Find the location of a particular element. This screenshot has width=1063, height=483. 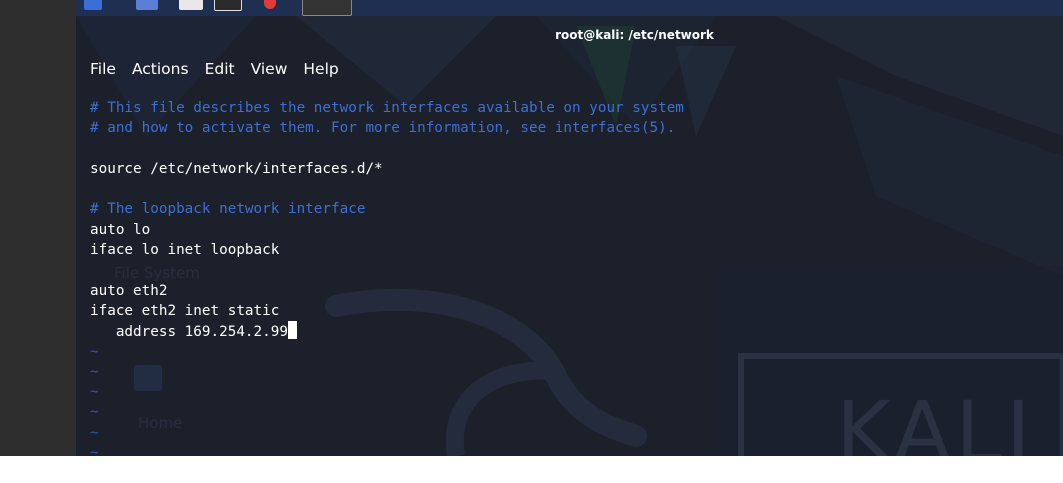

menu-bar: File Actions Edit View Help is located at coordinates (222, 69).